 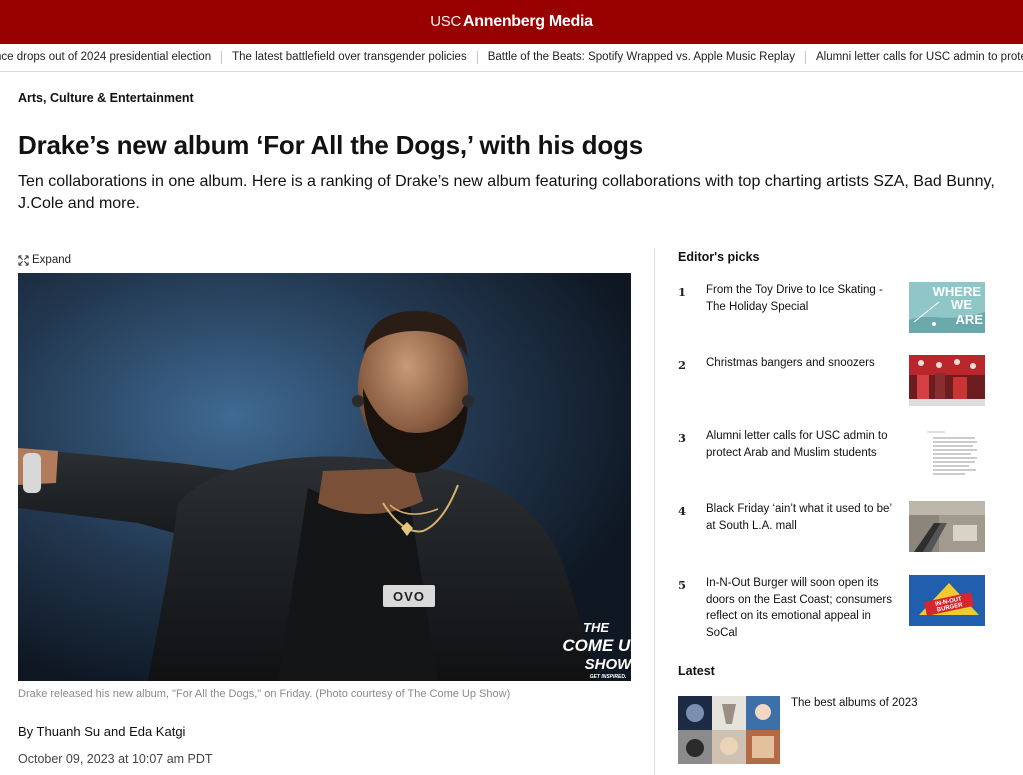 I want to click on pick-thumbnail: IN-N-OUT BURGER, so click(x=947, y=600).